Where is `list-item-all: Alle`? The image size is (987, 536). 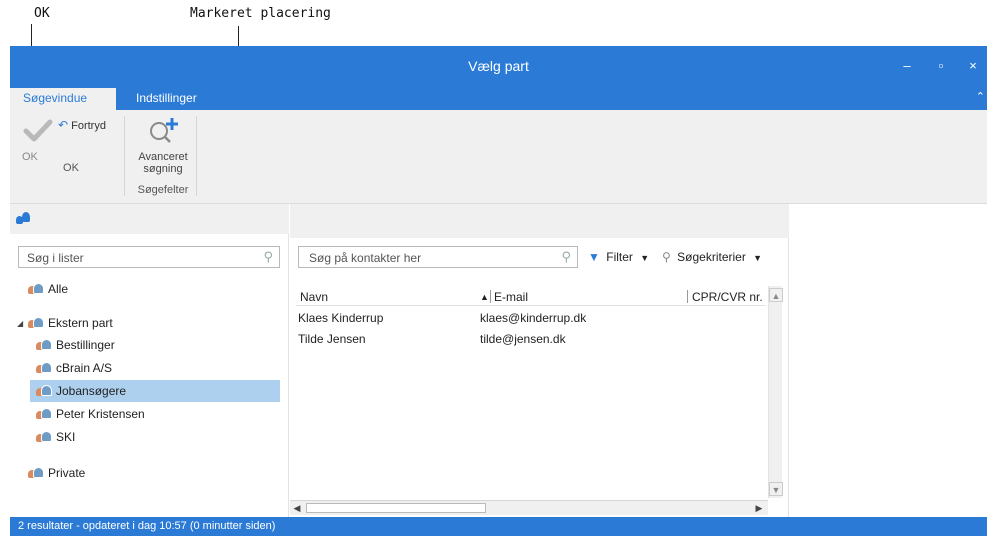 list-item-all: Alle is located at coordinates (48, 289).